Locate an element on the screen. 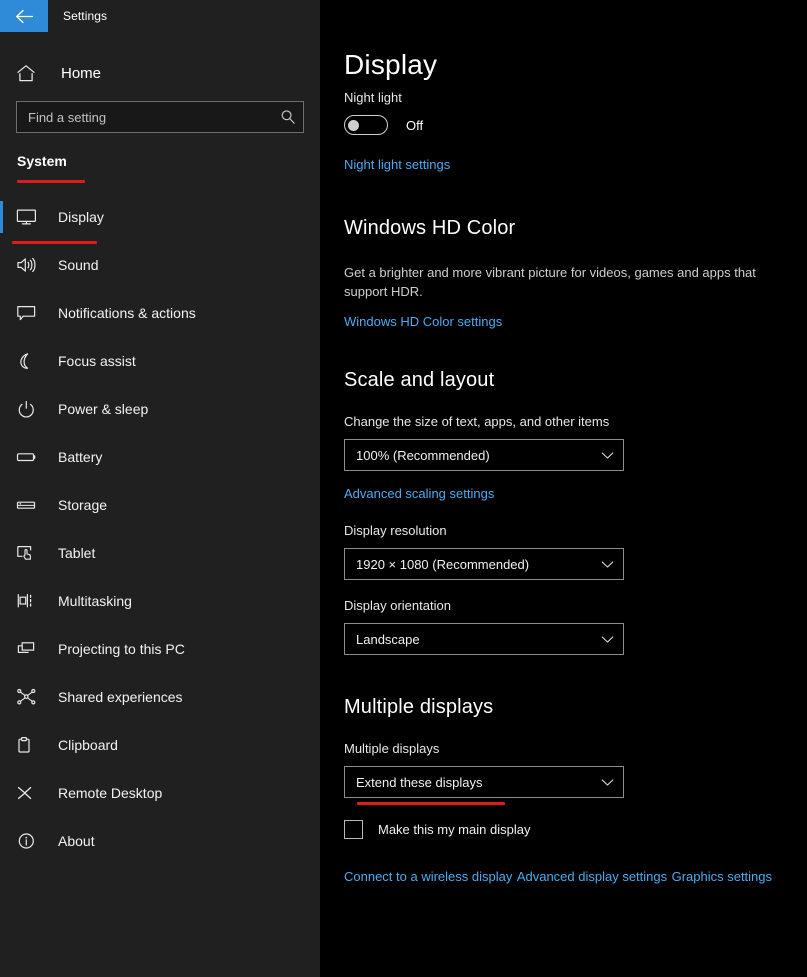 This screenshot has height=977, width=807. windows-hd-color-settings-link: Windows HD Color settings is located at coordinates (423, 321).